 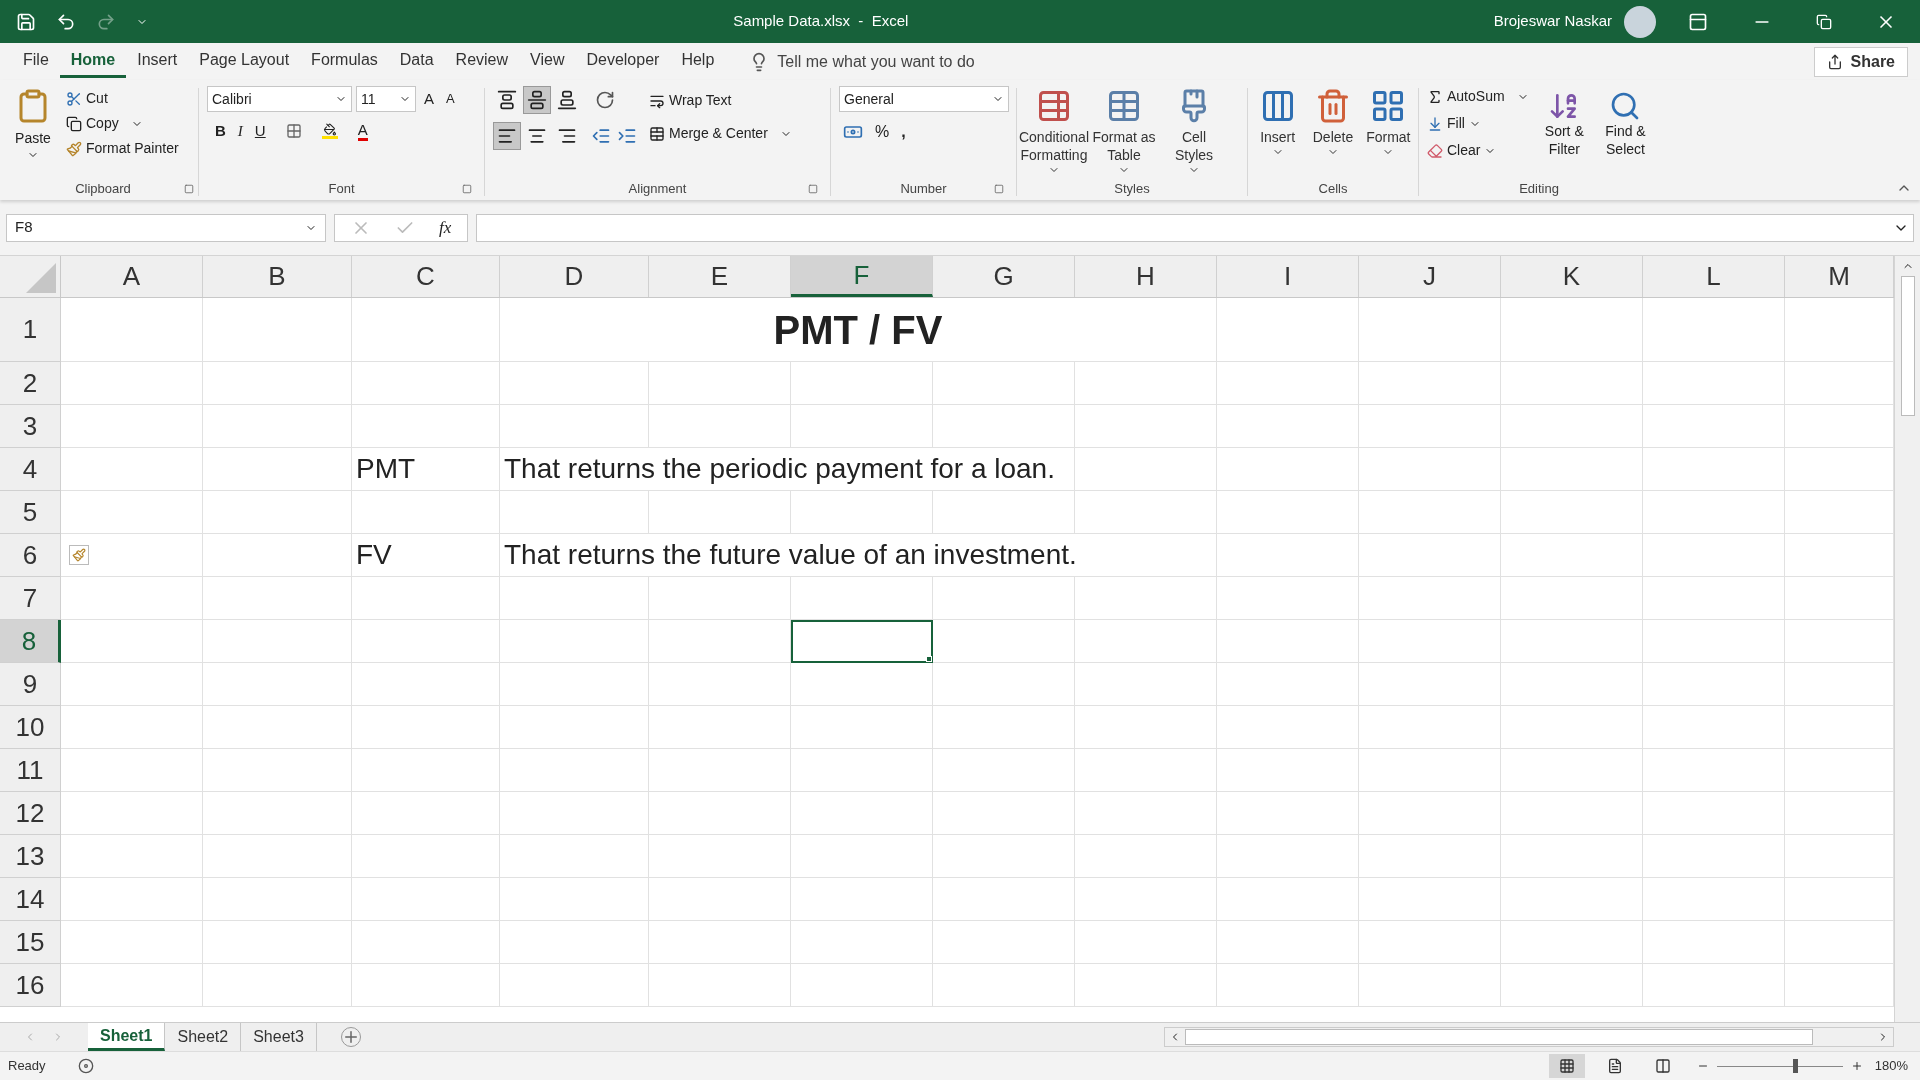 I want to click on ribbon-tab: Developer, so click(x=623, y=61).